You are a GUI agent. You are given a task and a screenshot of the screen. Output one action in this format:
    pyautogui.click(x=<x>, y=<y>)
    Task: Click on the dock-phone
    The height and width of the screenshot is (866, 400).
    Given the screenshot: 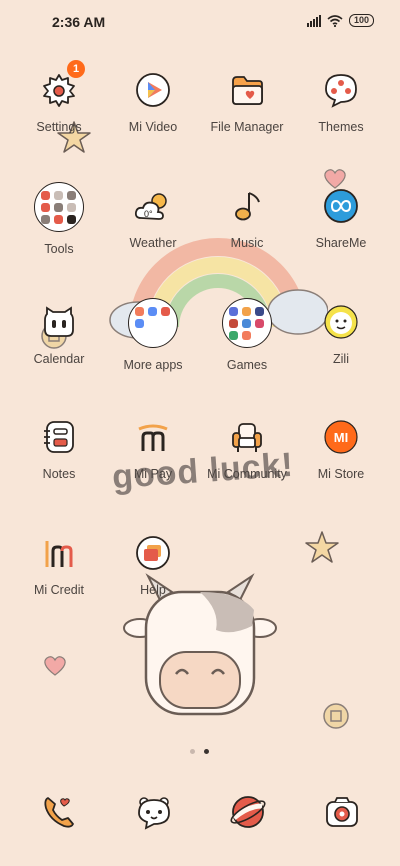 What is the action you would take?
    pyautogui.click(x=60, y=812)
    